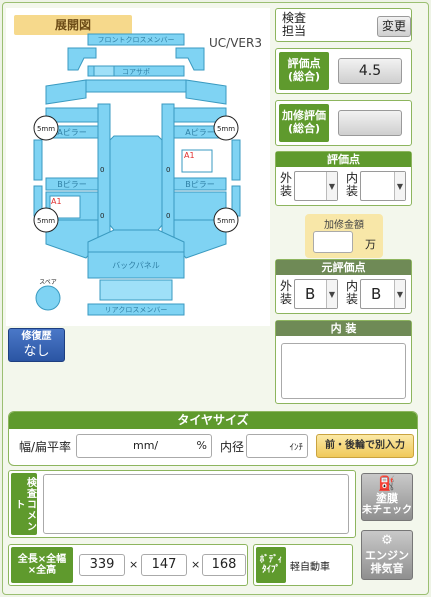 The height and width of the screenshot is (597, 431). I want to click on right-side-member, so click(168, 174).